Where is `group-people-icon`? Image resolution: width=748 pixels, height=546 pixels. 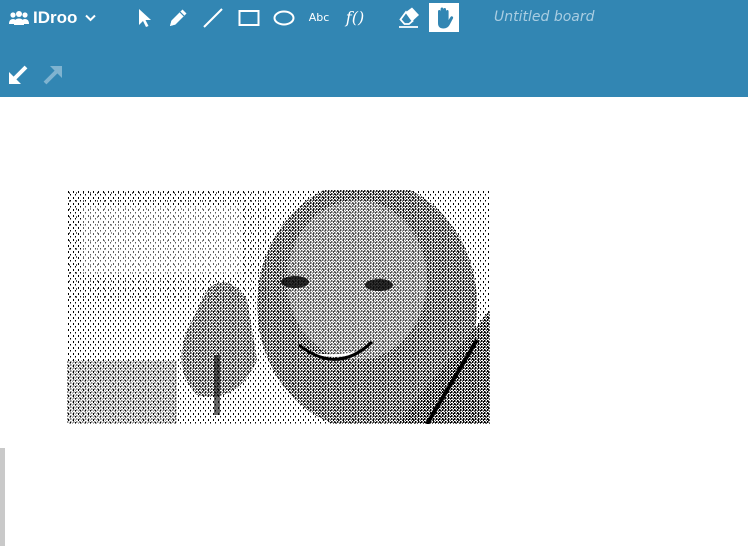 group-people-icon is located at coordinates (19, 18).